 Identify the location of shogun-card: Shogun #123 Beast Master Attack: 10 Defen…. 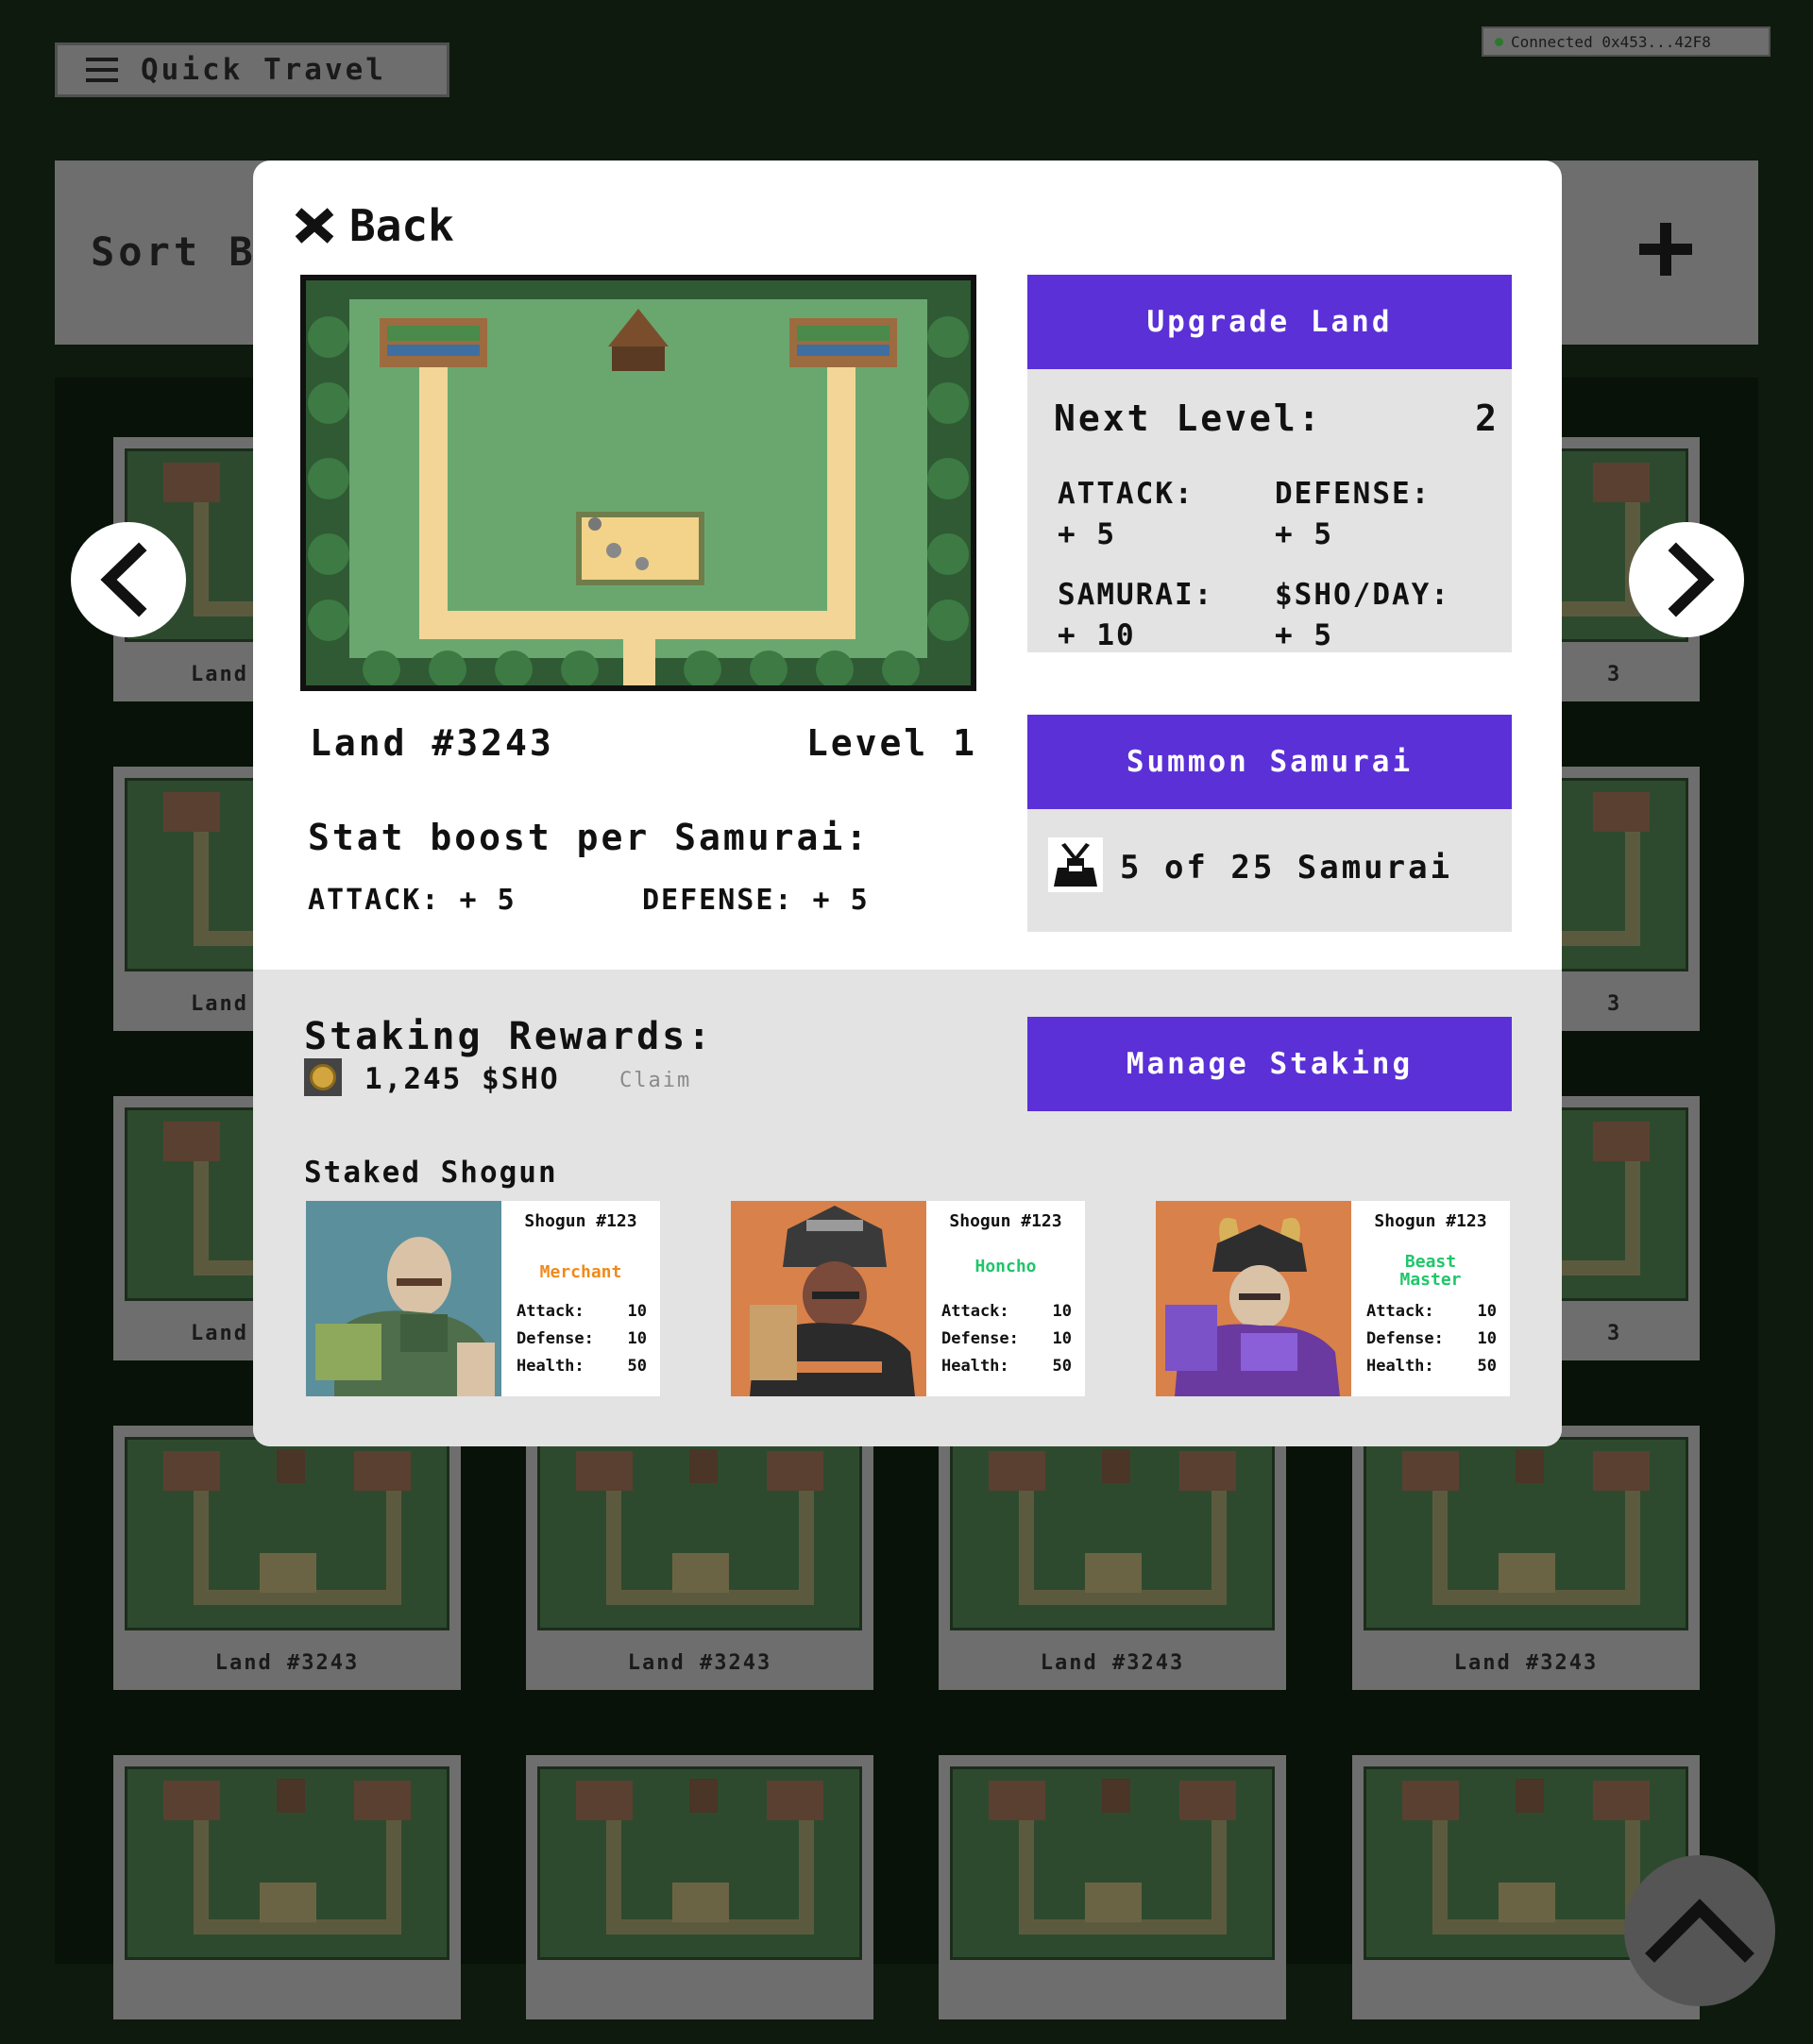
(1333, 1298).